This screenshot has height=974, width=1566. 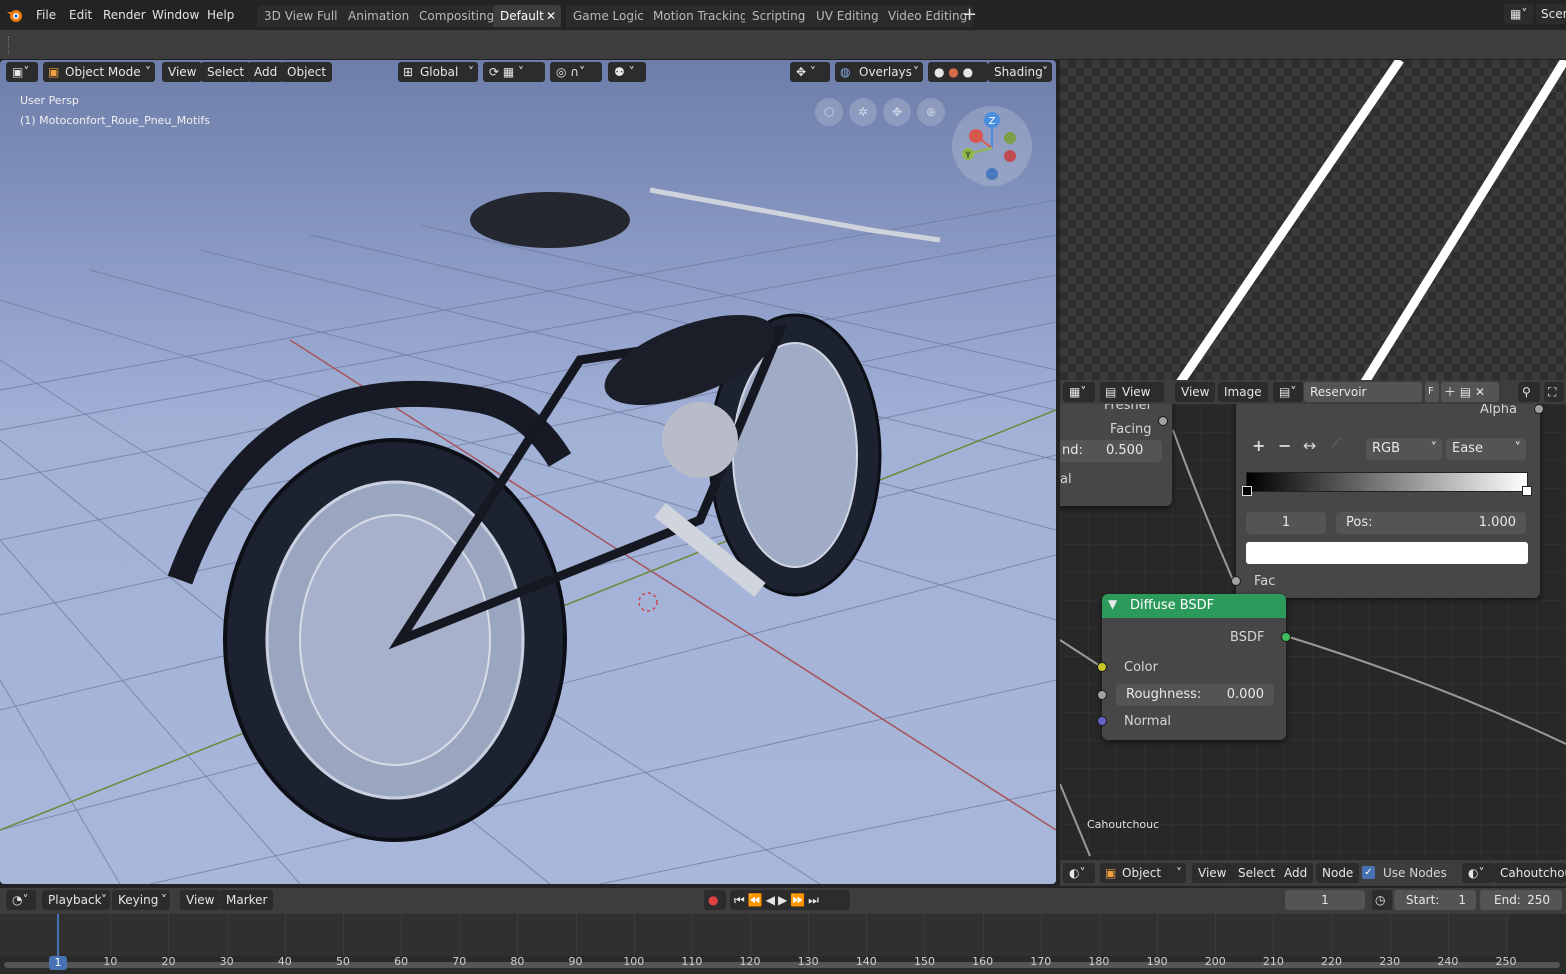 I want to click on stop-color-swatch, so click(x=1387, y=553).